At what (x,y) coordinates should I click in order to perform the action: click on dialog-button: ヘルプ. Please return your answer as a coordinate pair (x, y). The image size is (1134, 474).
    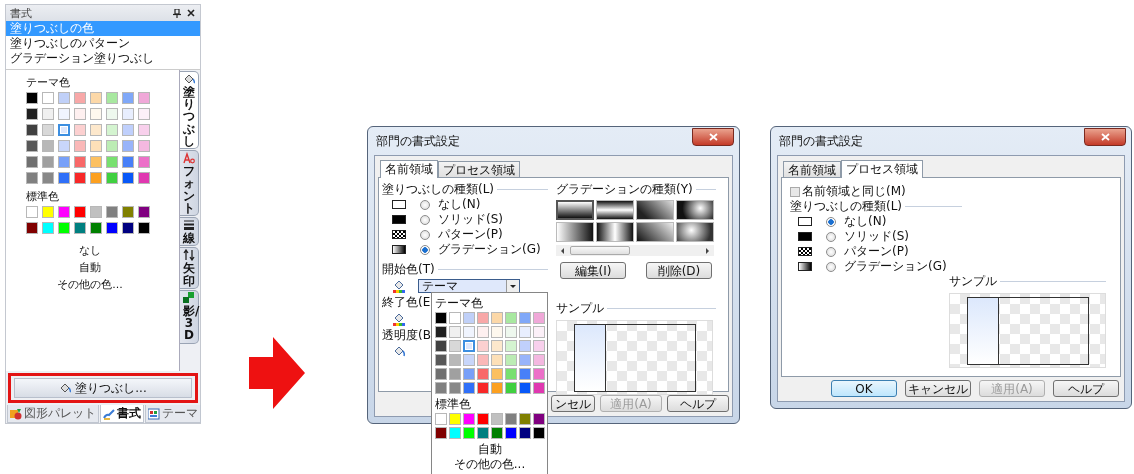
    Looking at the image, I should click on (698, 403).